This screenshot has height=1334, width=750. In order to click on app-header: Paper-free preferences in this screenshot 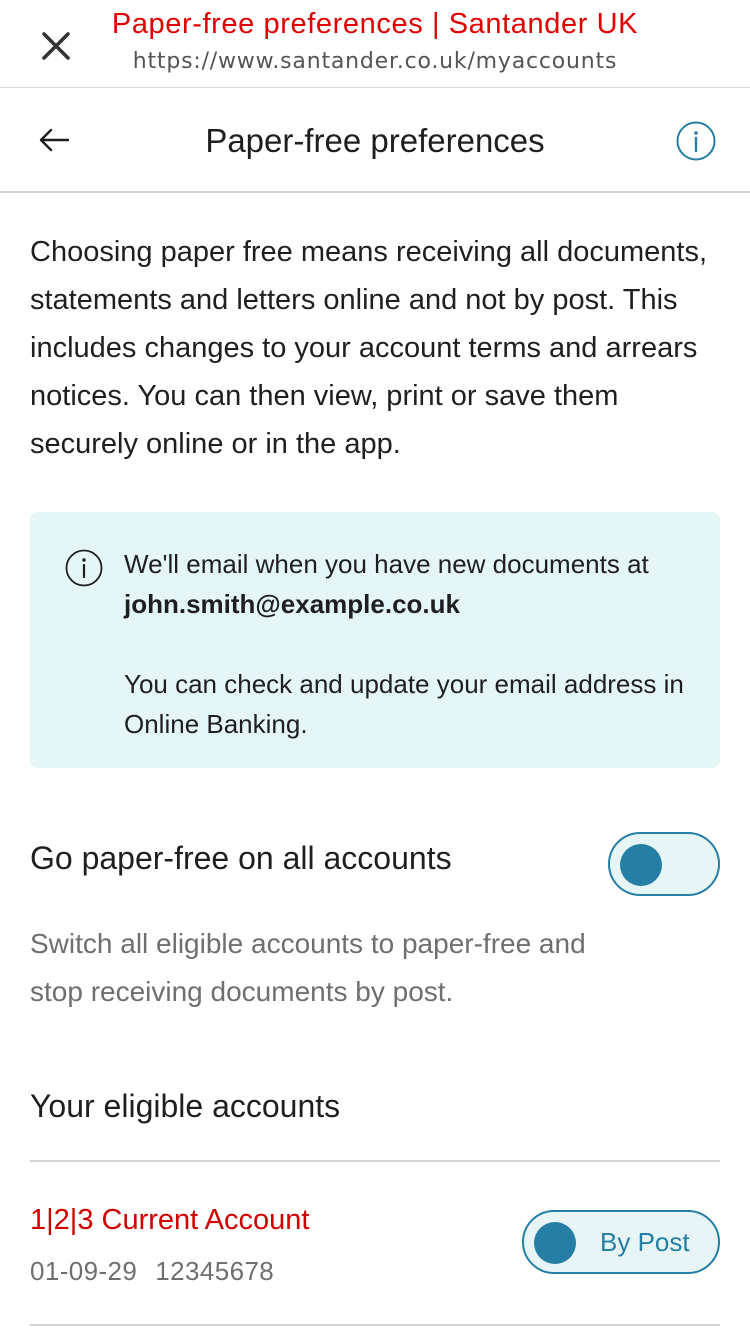, I will do `click(375, 140)`.